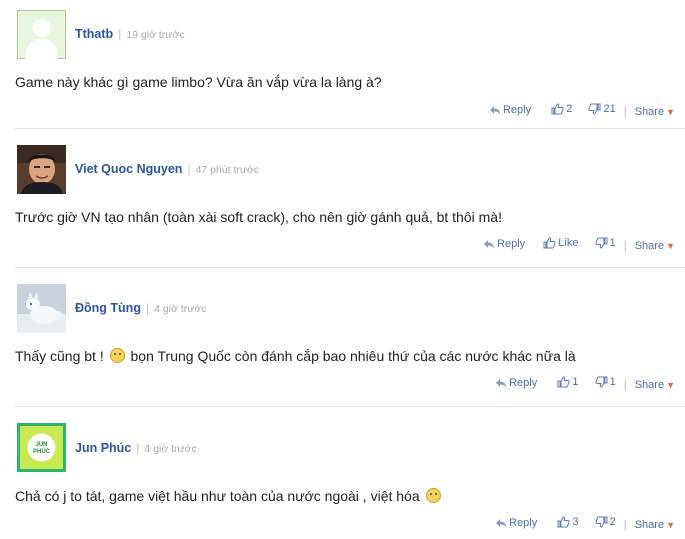 The width and height of the screenshot is (685, 539). What do you see at coordinates (128, 169) in the screenshot?
I see `author-name: Viet Quoc Nguyen` at bounding box center [128, 169].